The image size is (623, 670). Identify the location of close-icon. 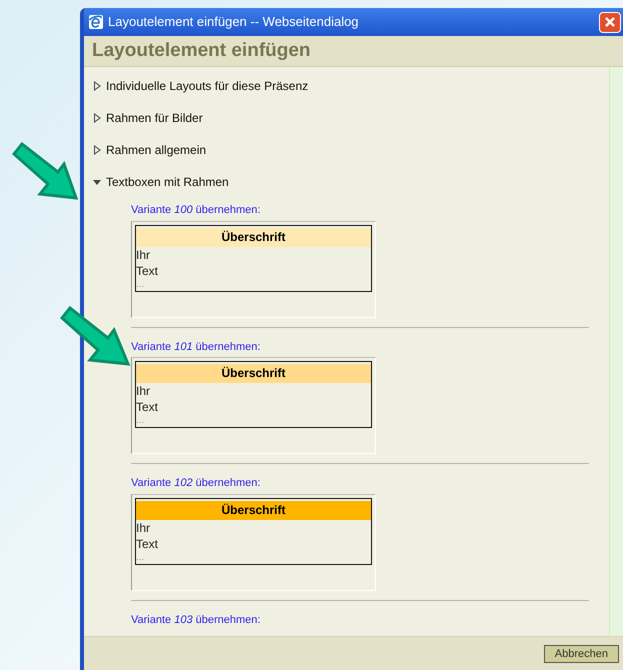
(610, 22).